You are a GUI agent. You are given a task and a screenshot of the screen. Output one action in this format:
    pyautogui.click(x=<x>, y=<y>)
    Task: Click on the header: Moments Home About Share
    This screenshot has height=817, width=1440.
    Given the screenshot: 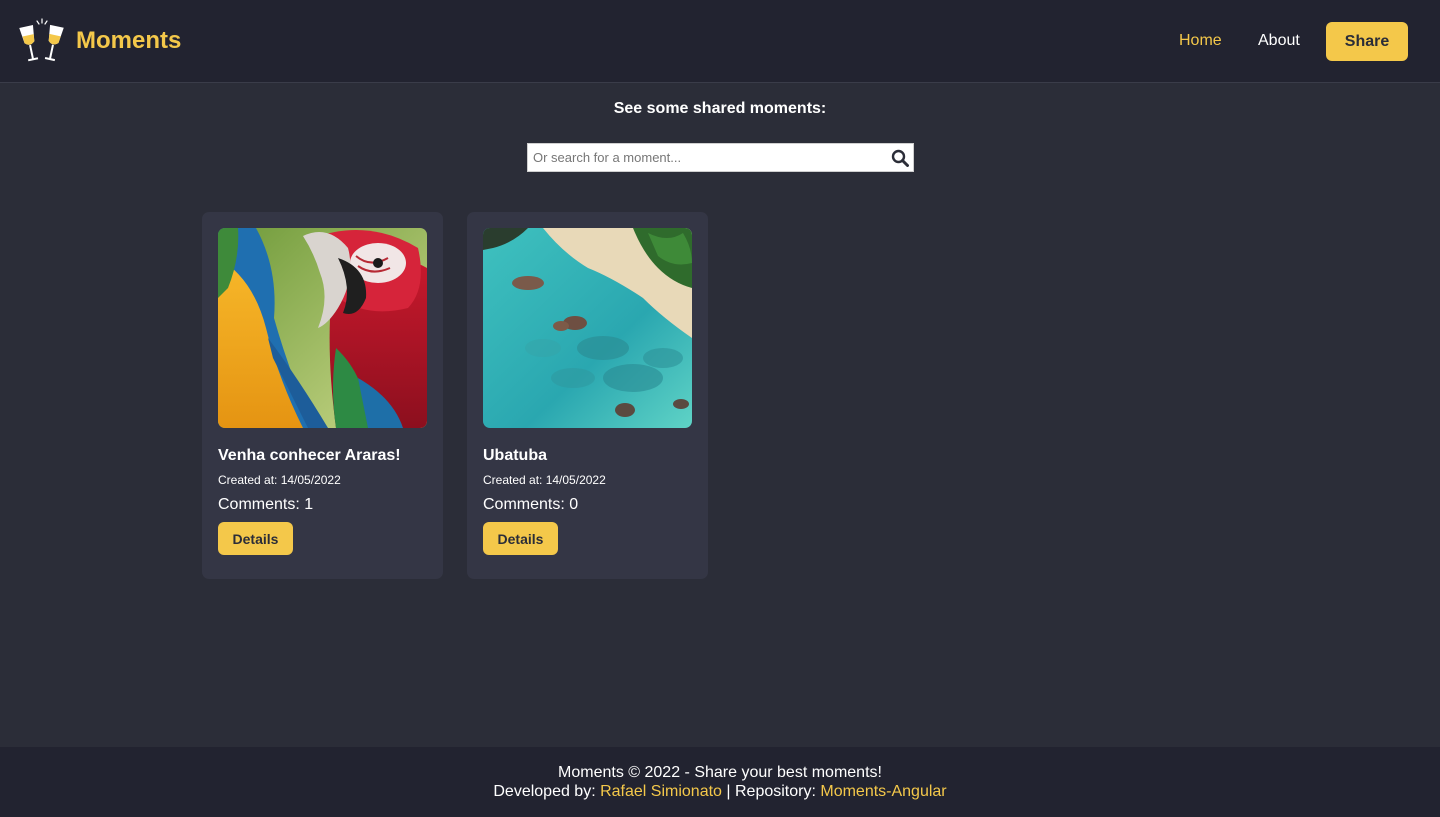 What is the action you would take?
    pyautogui.click(x=720, y=41)
    